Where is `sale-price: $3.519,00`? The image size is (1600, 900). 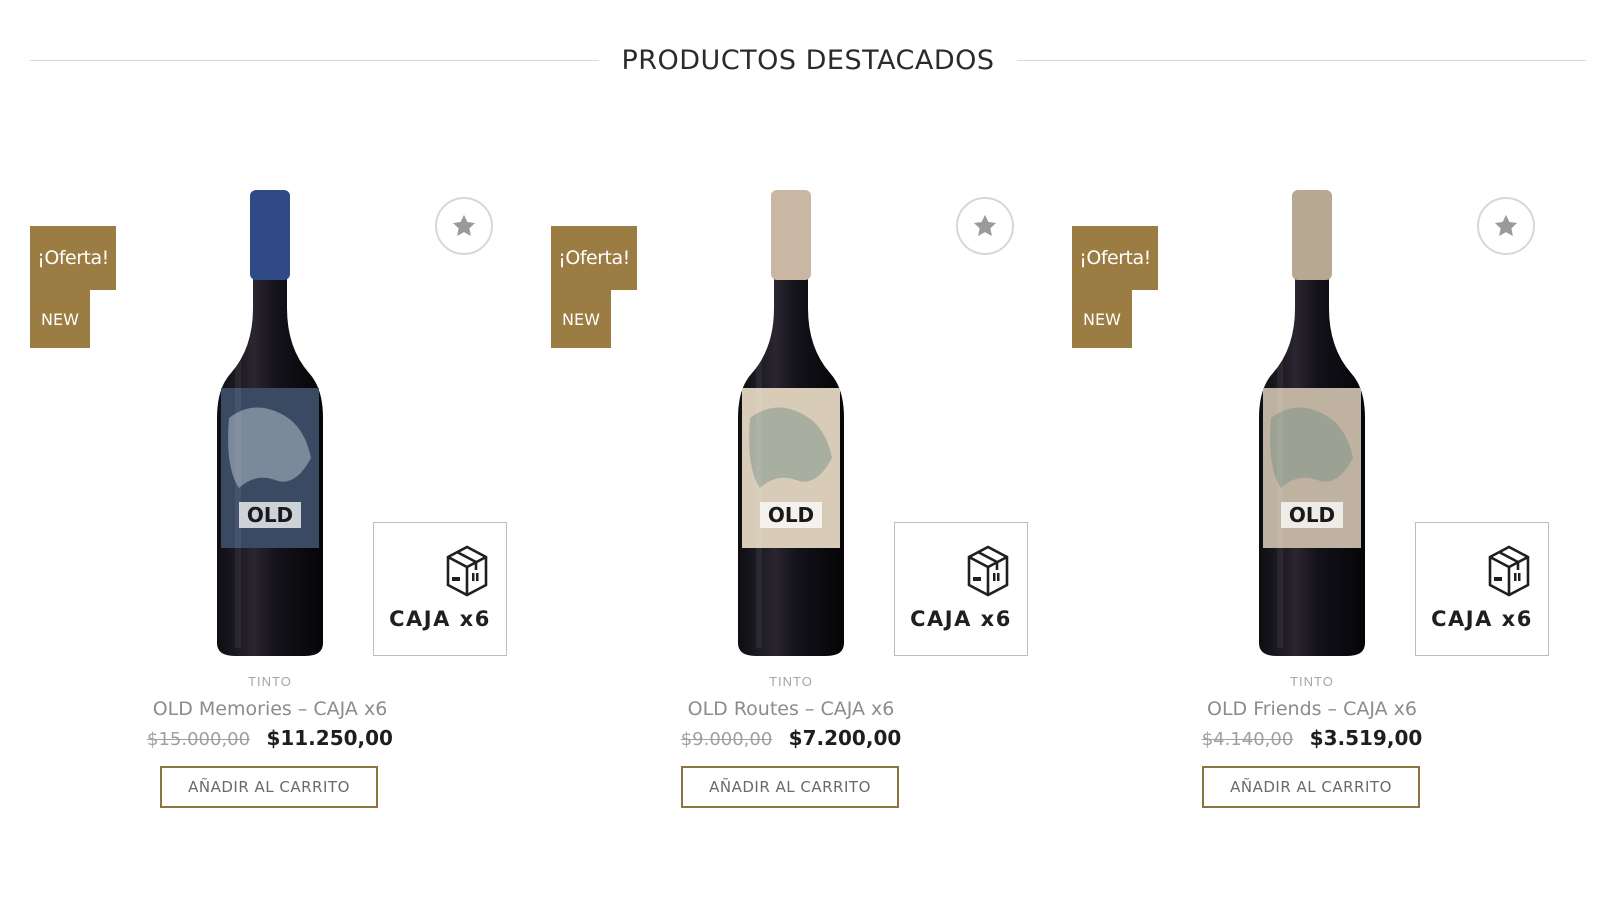
sale-price: $3.519,00 is located at coordinates (1366, 738).